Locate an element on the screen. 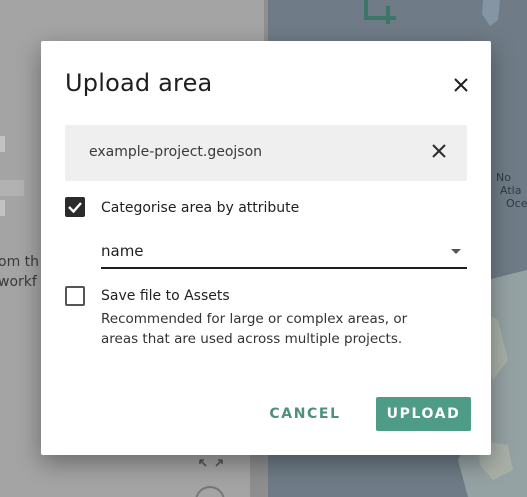 This screenshot has width=527, height=497. map-label: Oce is located at coordinates (516, 203).